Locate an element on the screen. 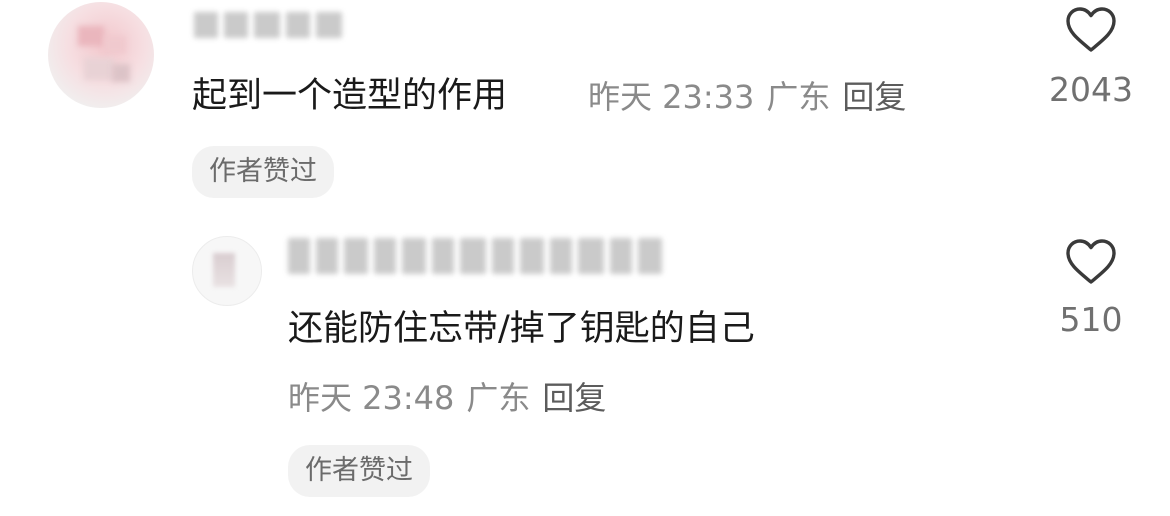 The height and width of the screenshot is (516, 1170). reply-to-reply-button: 回复 is located at coordinates (574, 398).